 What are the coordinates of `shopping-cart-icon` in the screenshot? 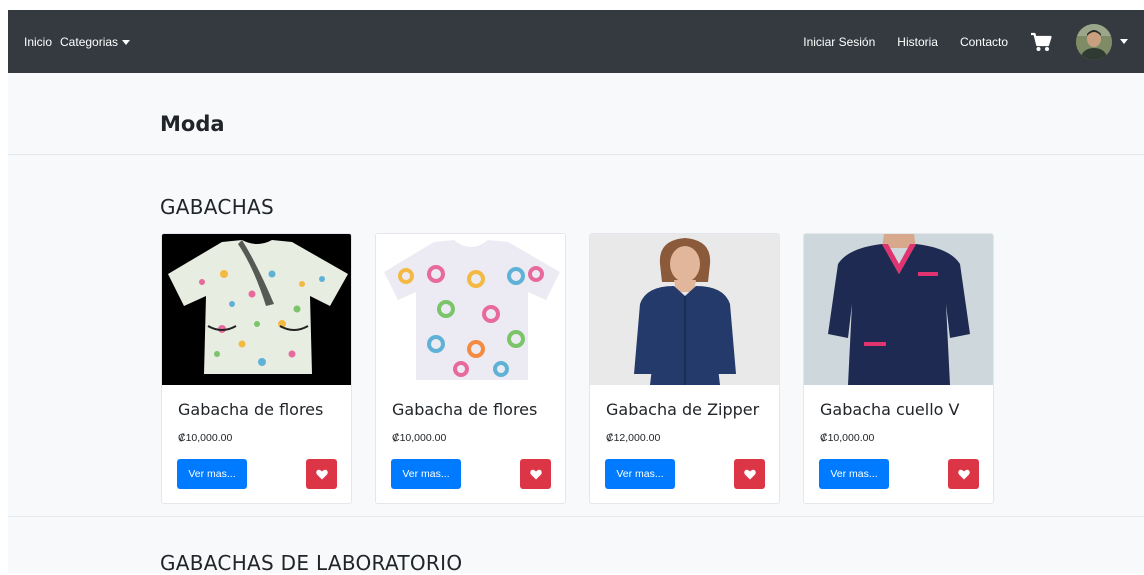 It's located at (1041, 42).